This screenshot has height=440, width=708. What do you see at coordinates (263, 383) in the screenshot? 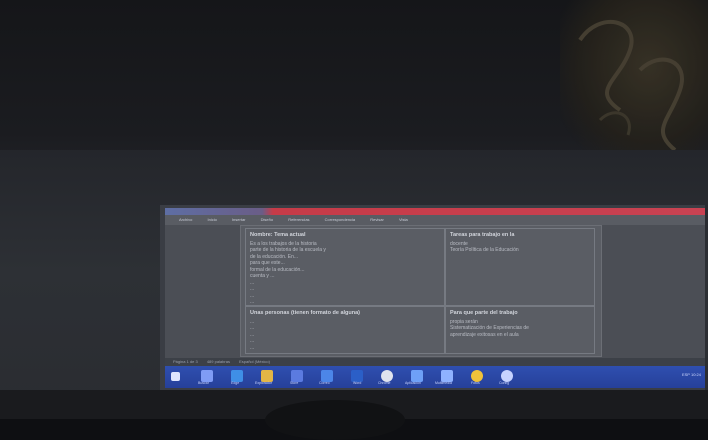
I see `taskbar-label: Explorador` at bounding box center [263, 383].